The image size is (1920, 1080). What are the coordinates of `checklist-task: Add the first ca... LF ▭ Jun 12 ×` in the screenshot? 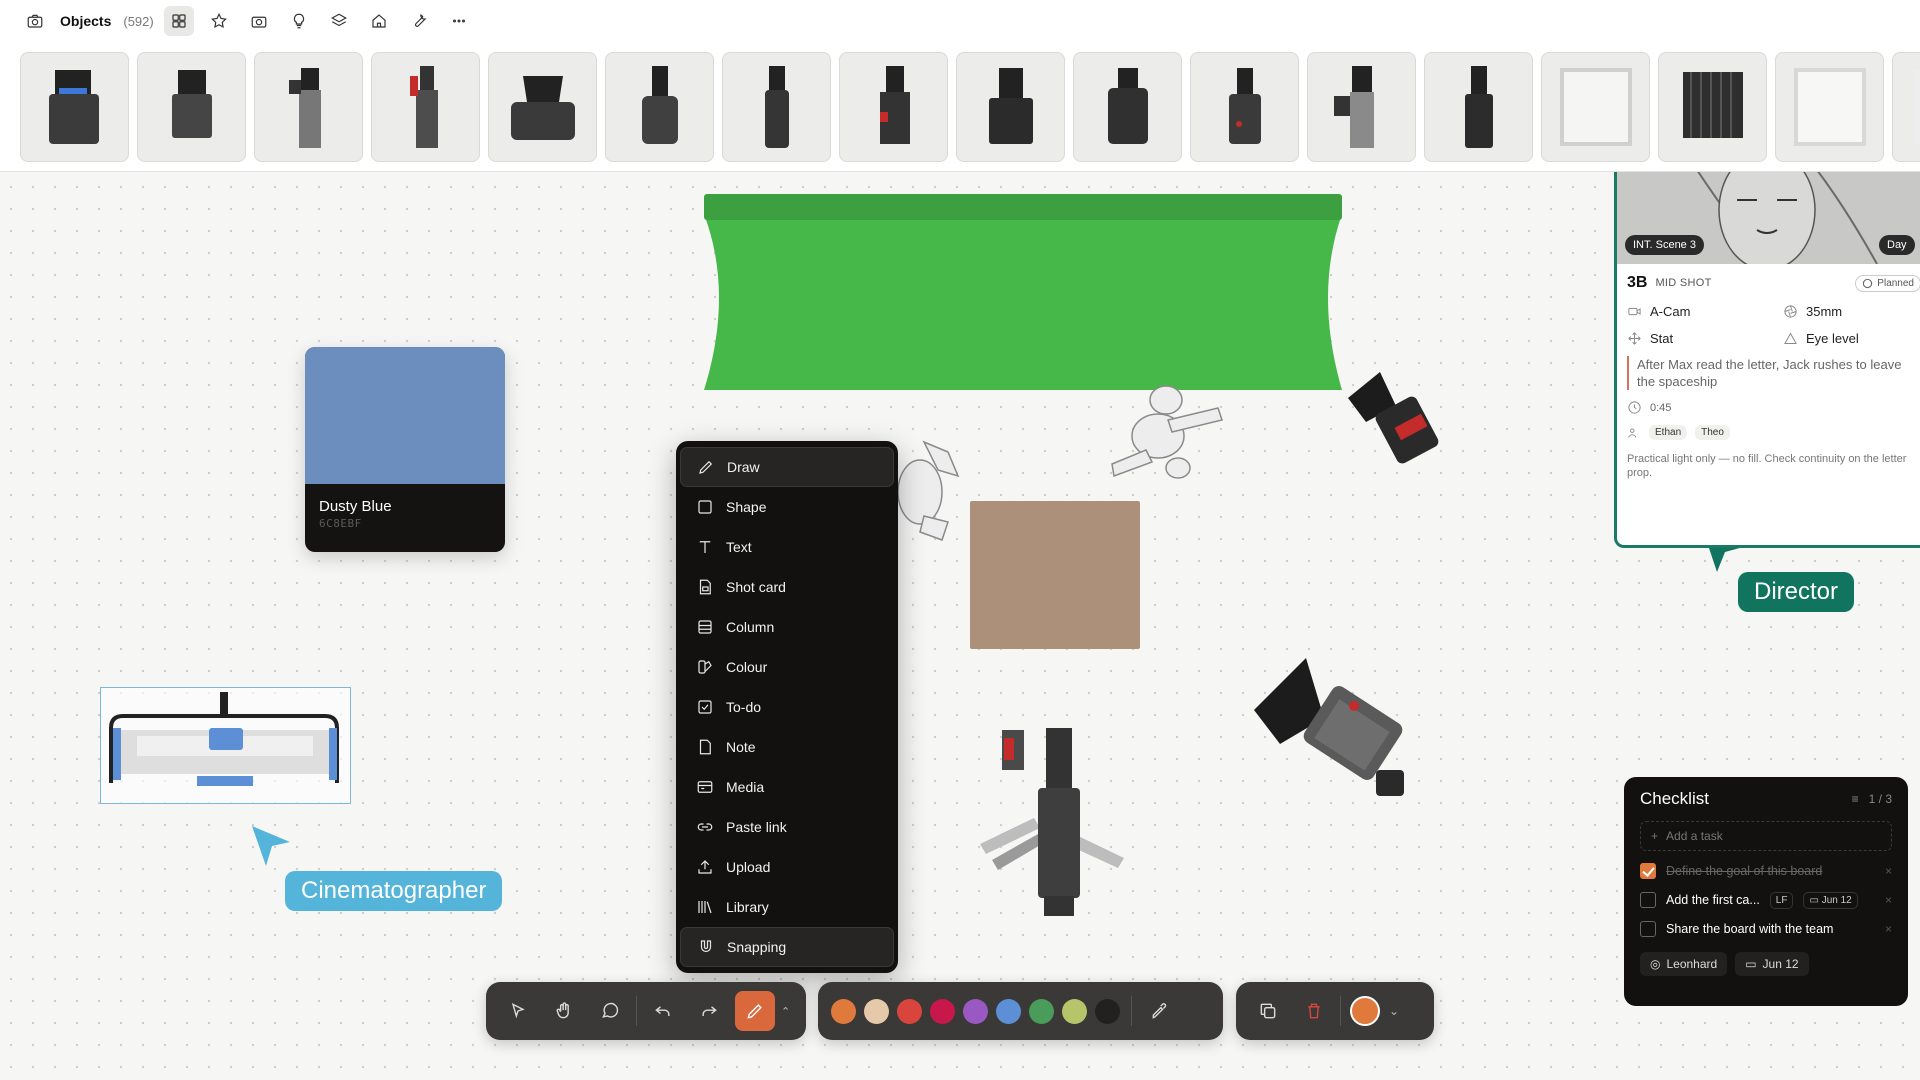 It's located at (1766, 900).